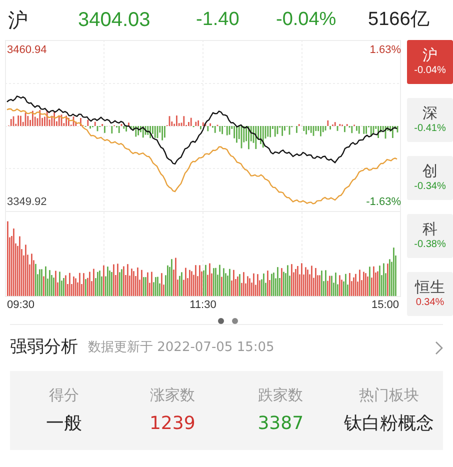 Image resolution: width=453 pixels, height=467 pixels. Describe the element at coordinates (430, 113) in the screenshot. I see `index-name: 深` at that location.